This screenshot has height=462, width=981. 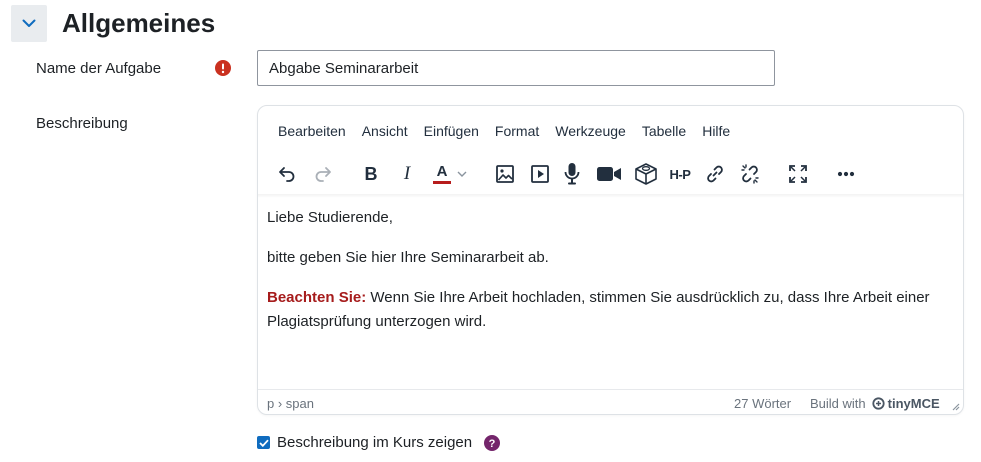 What do you see at coordinates (590, 131) in the screenshot?
I see `menu-werkzeuge: Werkzeuge` at bounding box center [590, 131].